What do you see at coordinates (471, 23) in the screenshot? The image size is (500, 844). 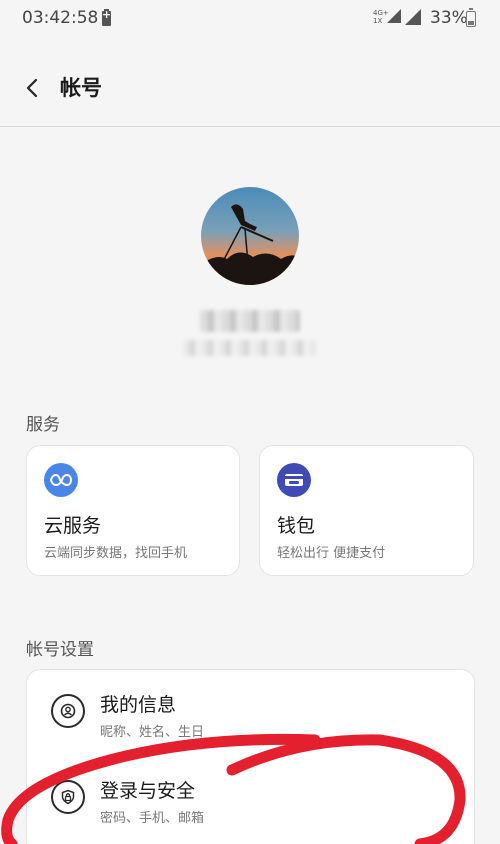 I see `battery-level-fill` at bounding box center [471, 23].